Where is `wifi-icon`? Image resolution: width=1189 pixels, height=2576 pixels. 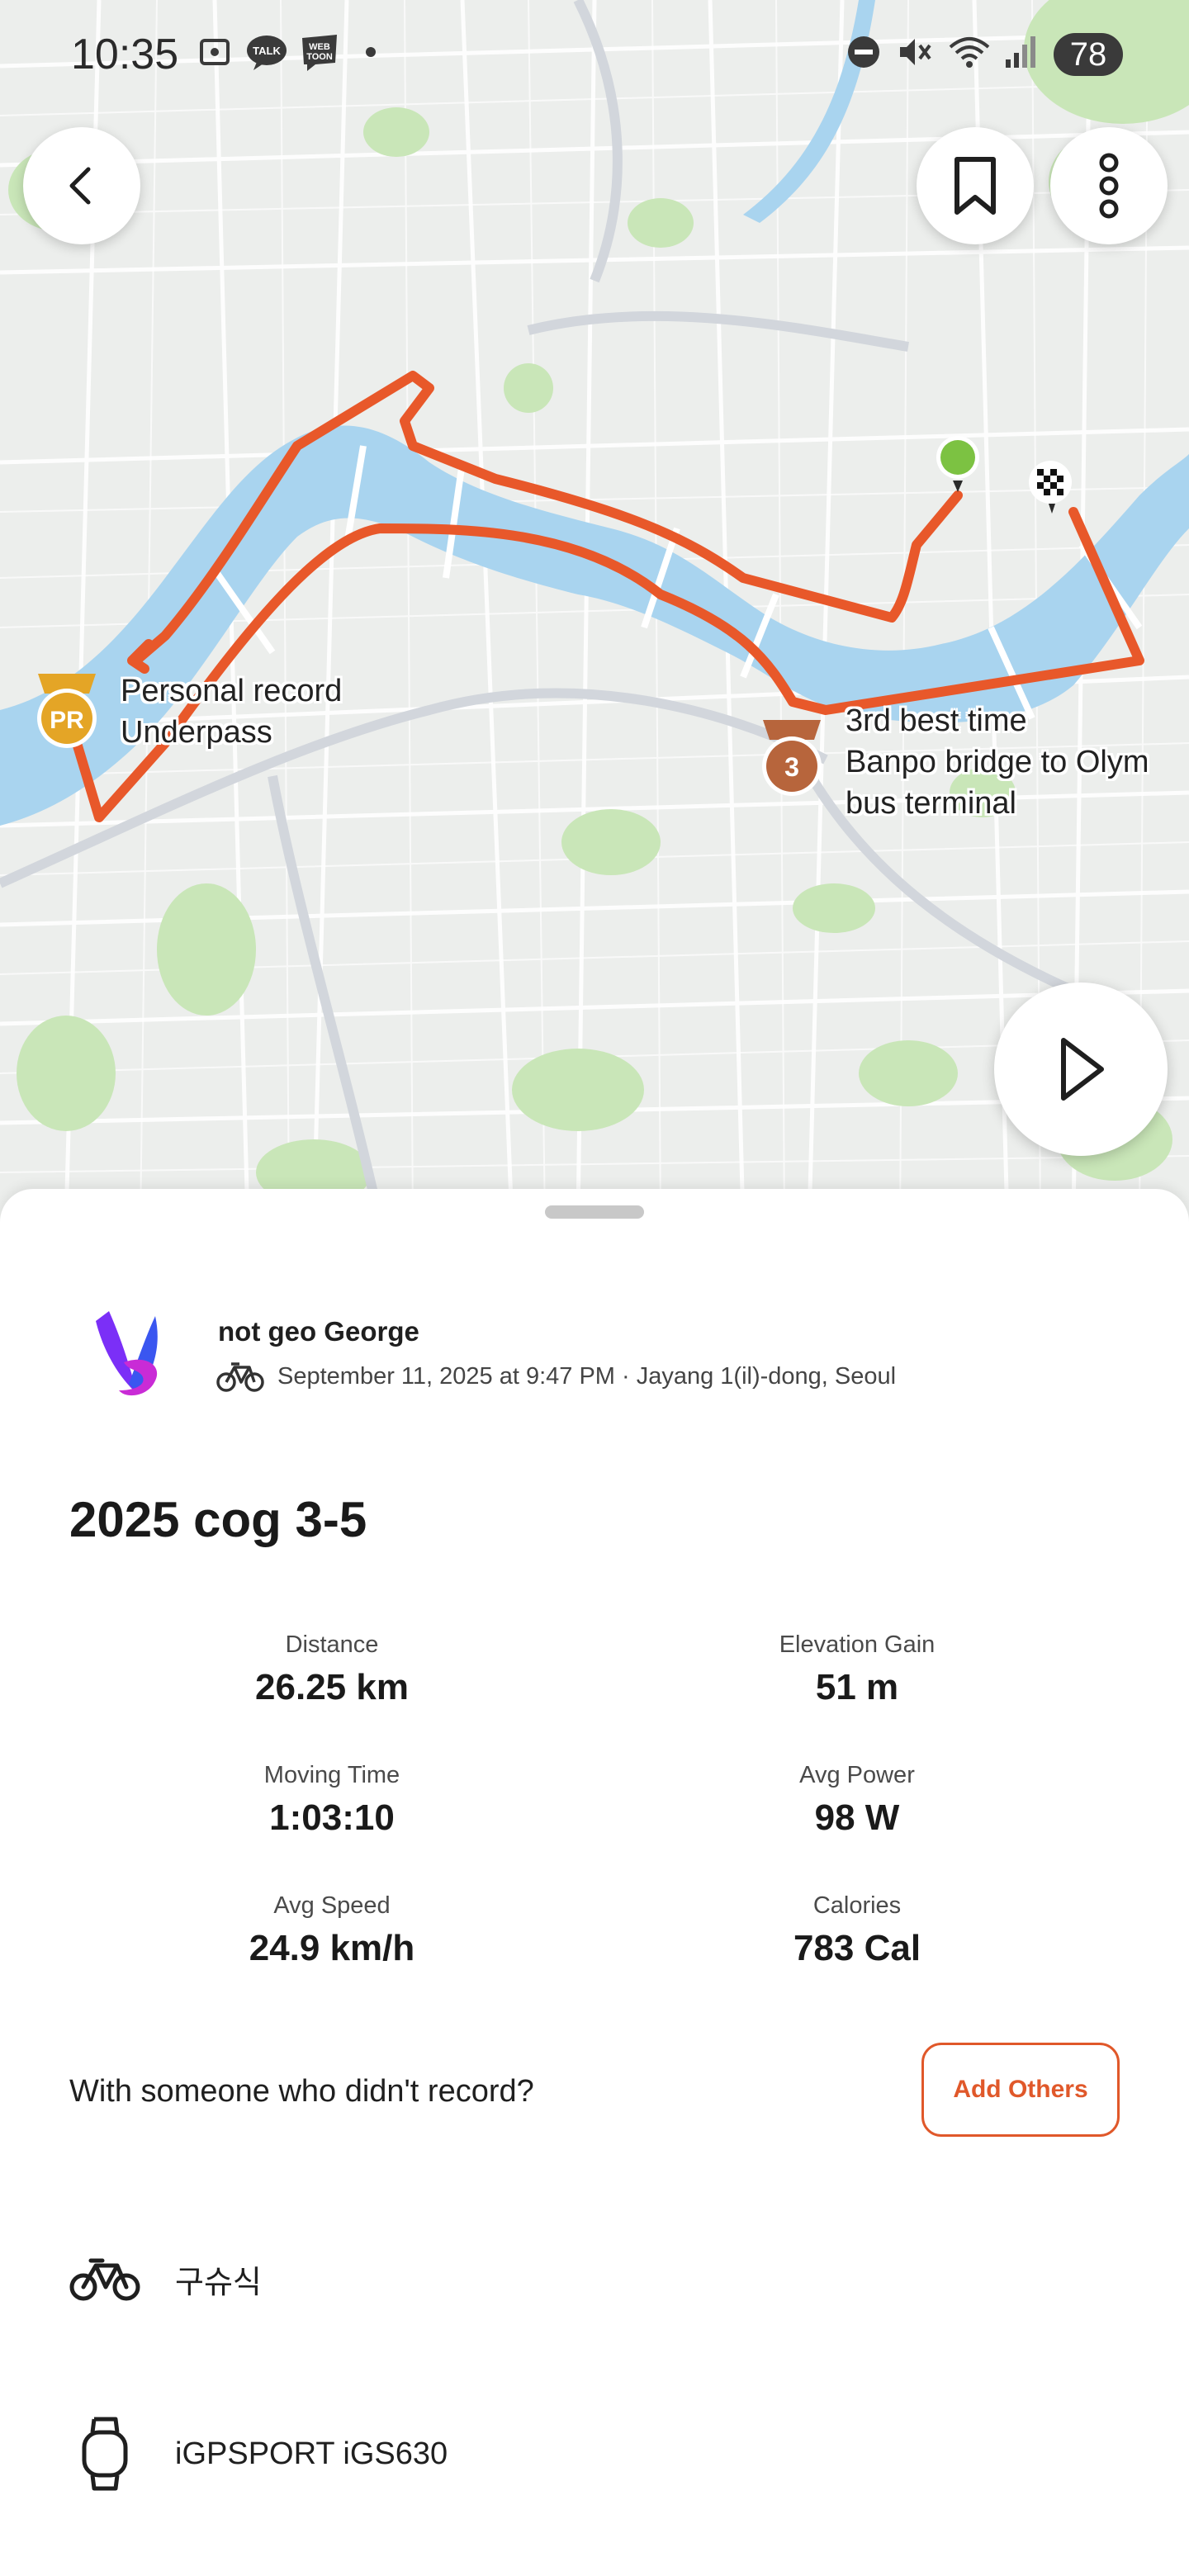
wifi-icon is located at coordinates (969, 52).